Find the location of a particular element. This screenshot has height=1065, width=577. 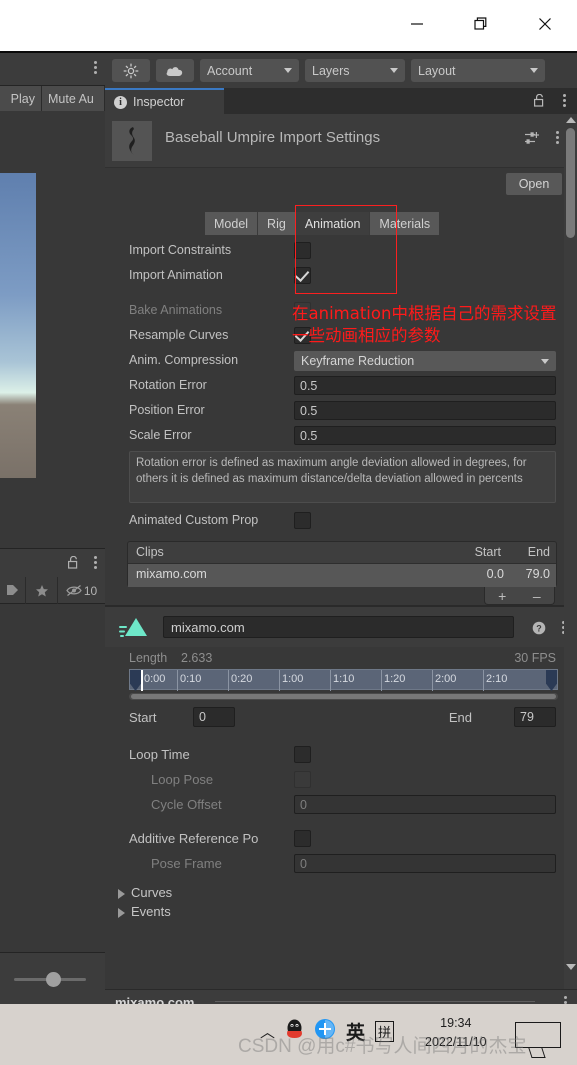

timeline-ruler: 0:00 0:10 0:20 1:00 1:10 1:20 2:00 2:10 is located at coordinates (343, 680).